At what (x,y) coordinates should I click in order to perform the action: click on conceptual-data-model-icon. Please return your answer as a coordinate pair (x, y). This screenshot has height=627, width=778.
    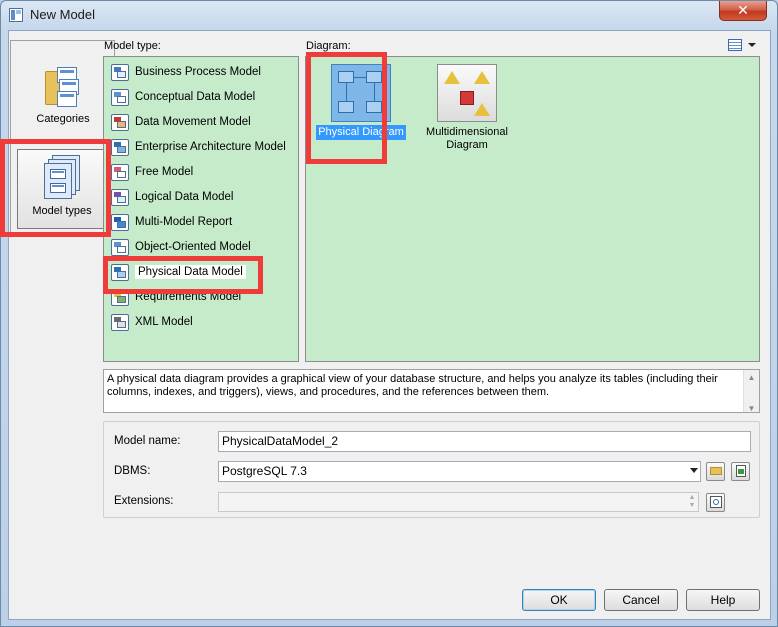
    Looking at the image, I should click on (120, 97).